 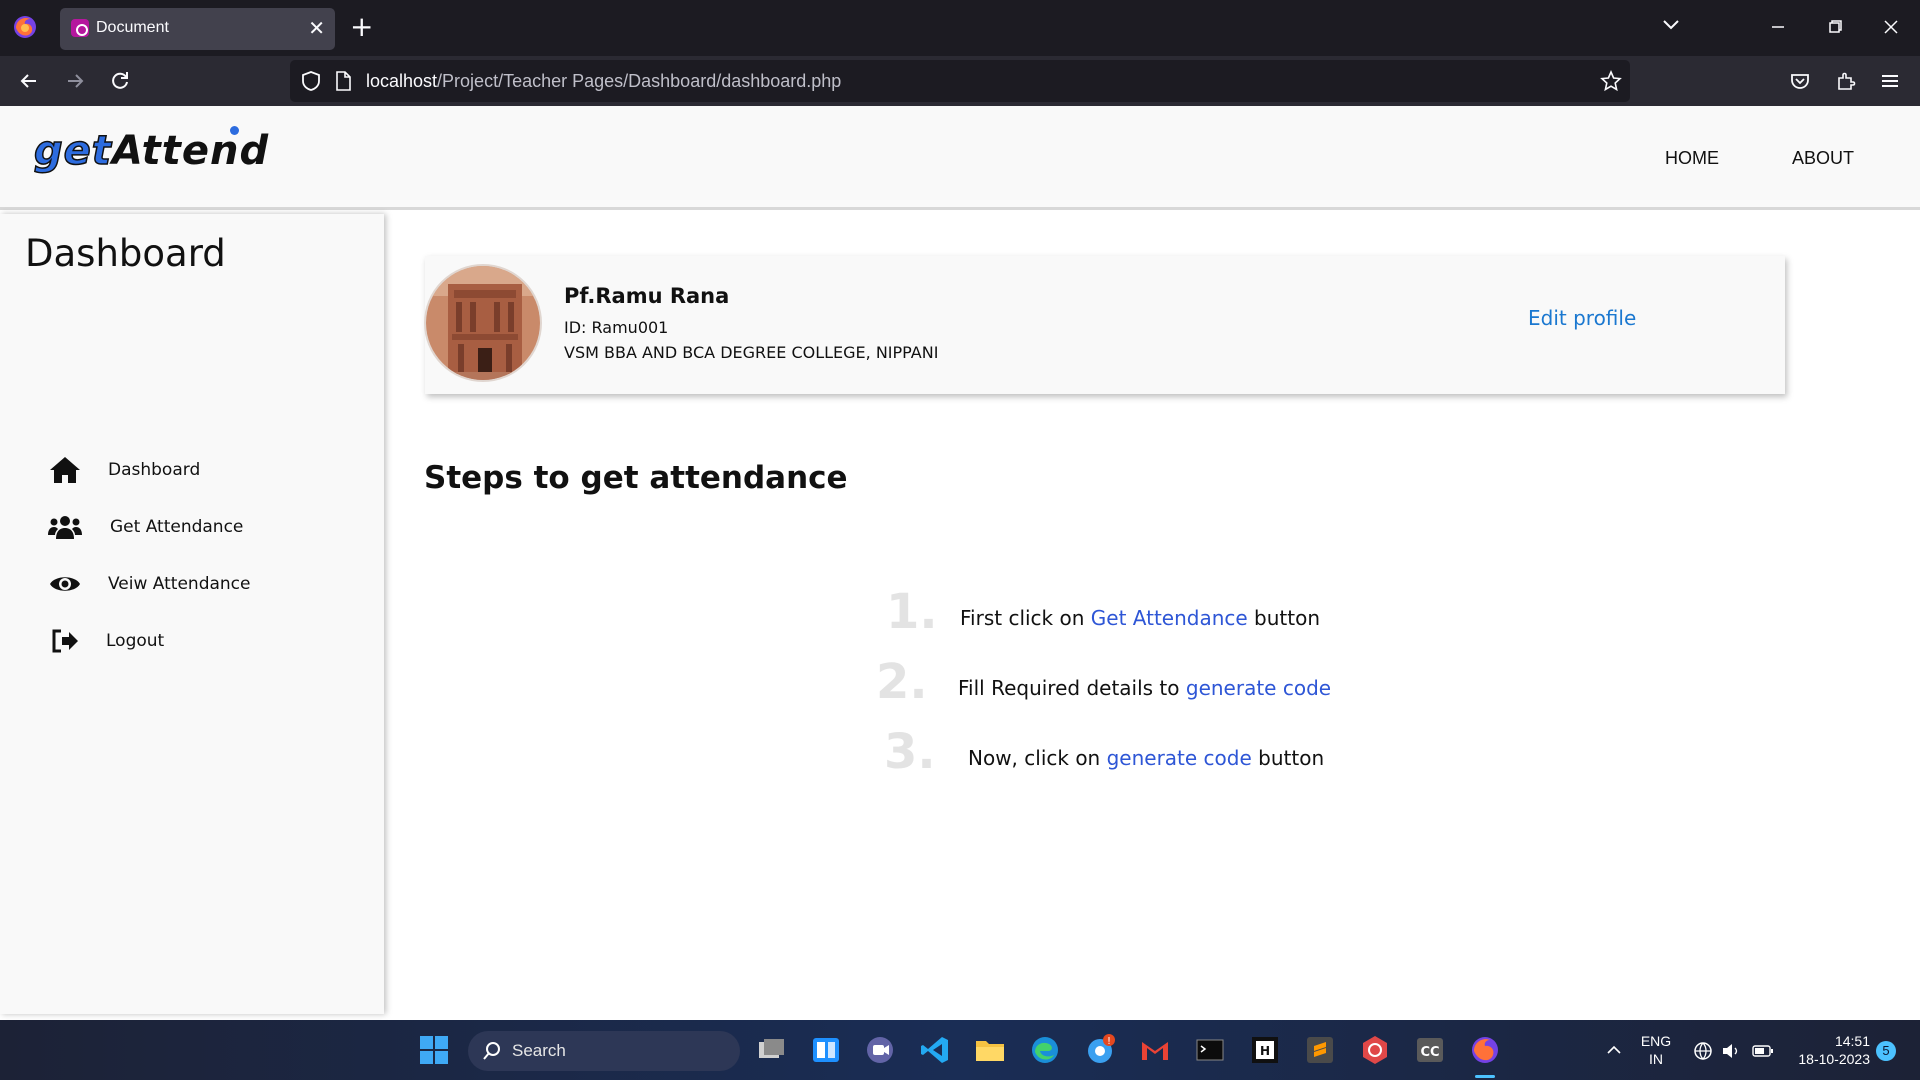 I want to click on clock: 14:51 18-10-2023, so click(x=1830, y=1050).